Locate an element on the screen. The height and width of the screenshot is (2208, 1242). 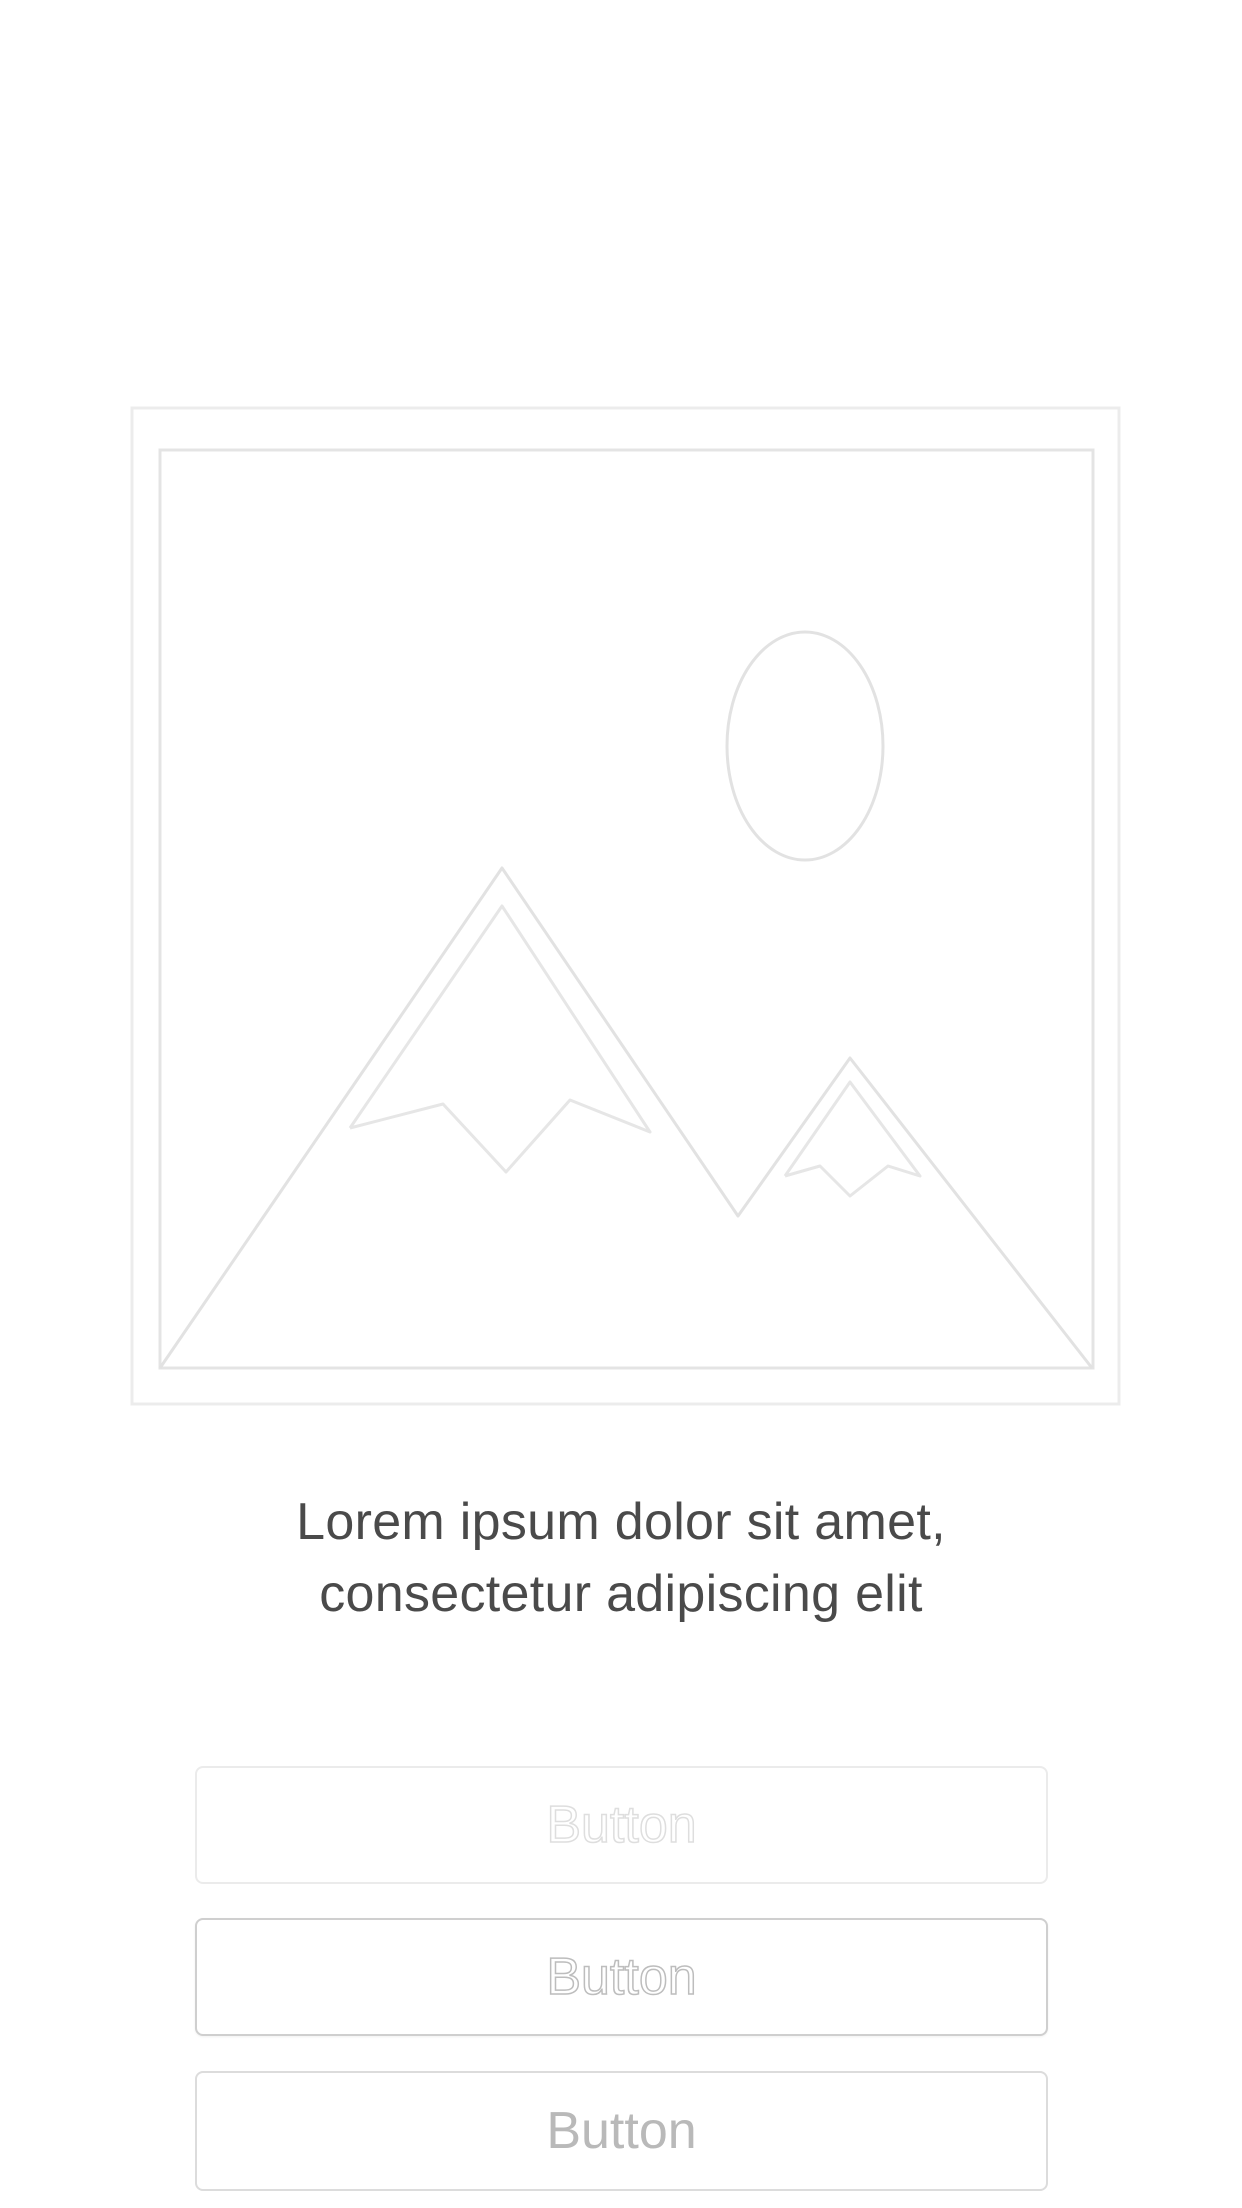
tertiary-button: Button is located at coordinates (621, 2131).